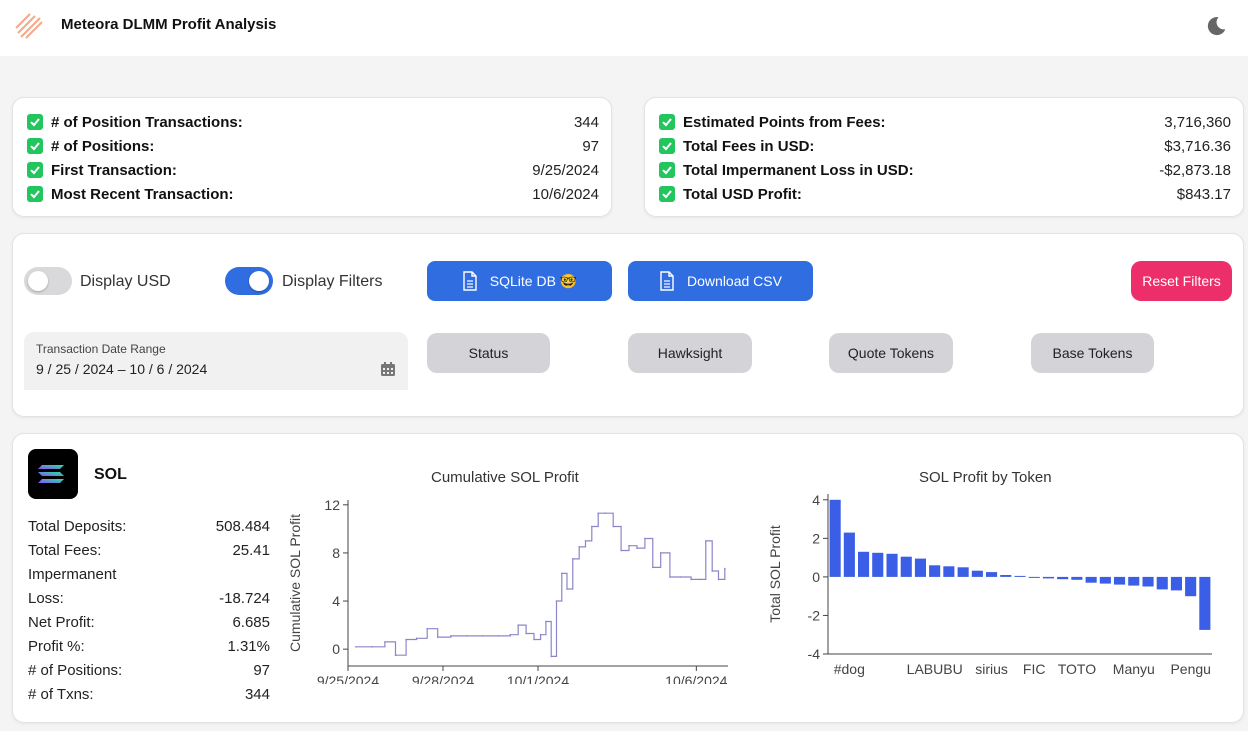  Describe the element at coordinates (244, 598) in the screenshot. I see `metric-value: -18.724` at that location.